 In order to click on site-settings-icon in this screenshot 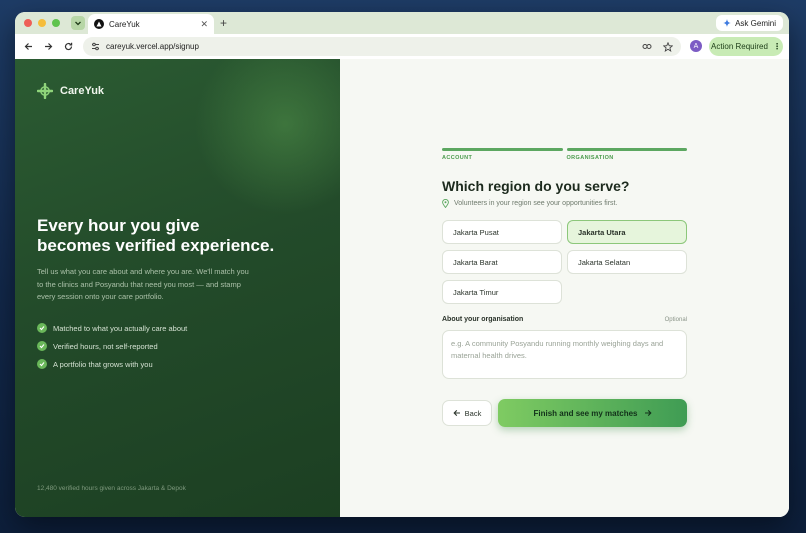, I will do `click(95, 46)`.